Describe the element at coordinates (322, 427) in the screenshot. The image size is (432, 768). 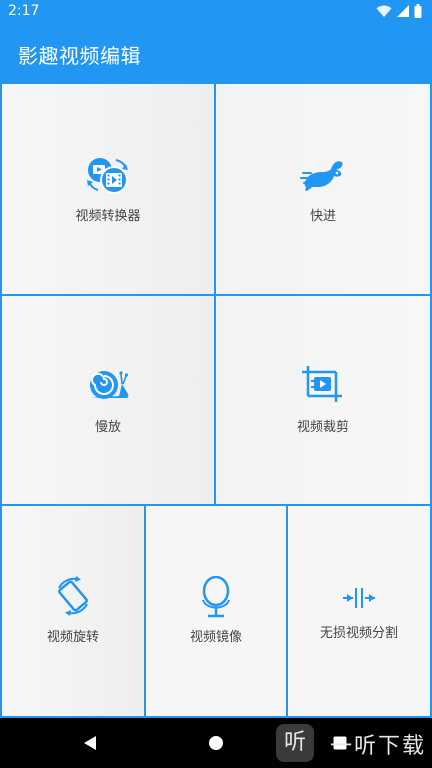
I see `tool-label: 视频裁剪` at that location.